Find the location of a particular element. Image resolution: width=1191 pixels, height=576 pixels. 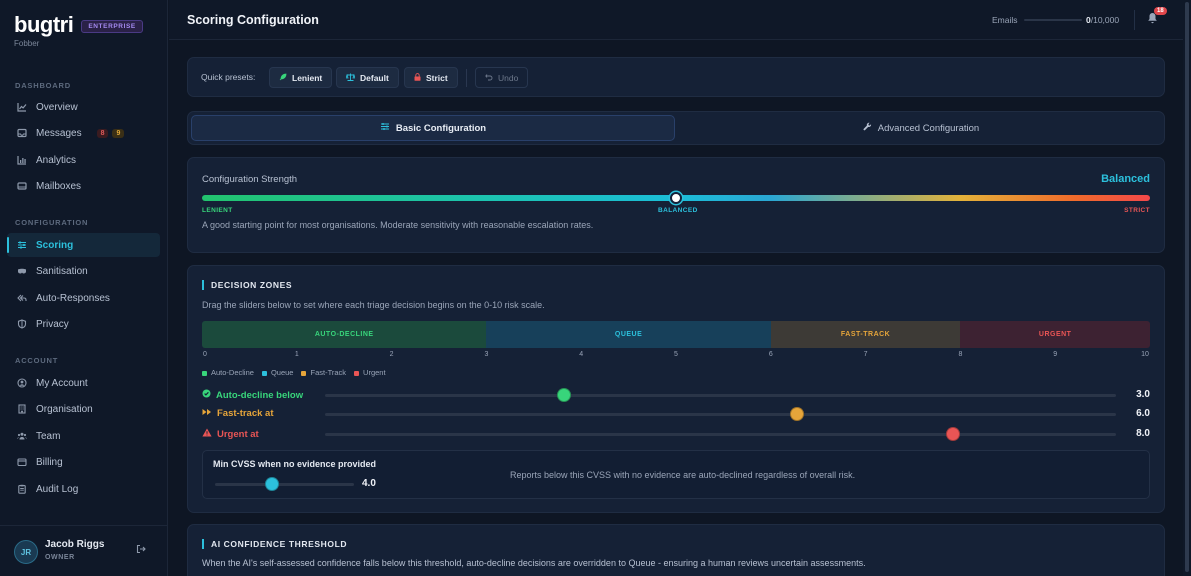

strict-preset-button: Strict is located at coordinates (431, 77).